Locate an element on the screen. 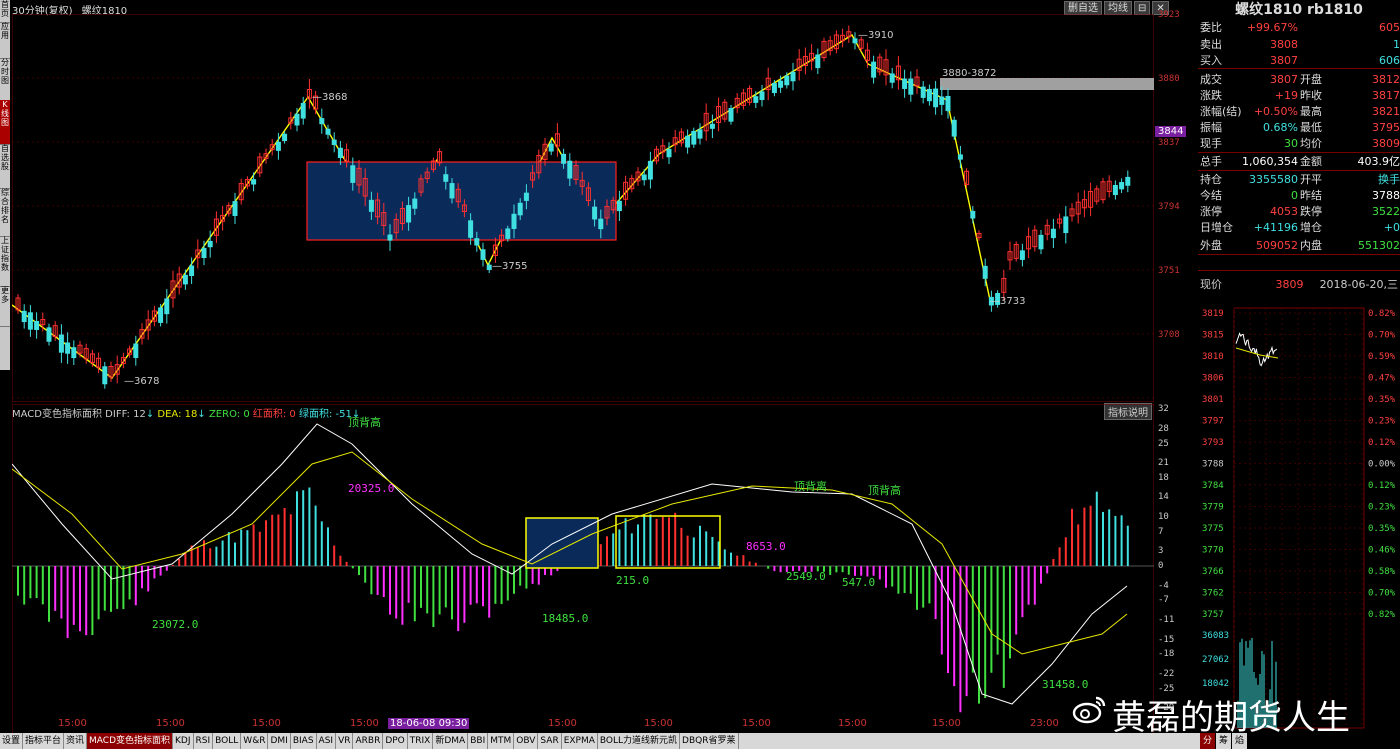 This screenshot has width=1400, height=749. indicator-tab: ASI is located at coordinates (327, 741).